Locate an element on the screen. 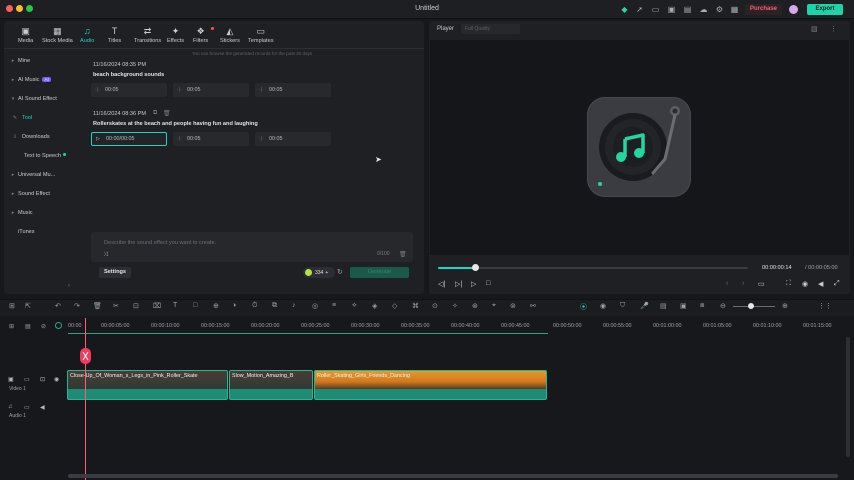  sidebar-item-downloads: ⇩ Downloads is located at coordinates (43, 136).